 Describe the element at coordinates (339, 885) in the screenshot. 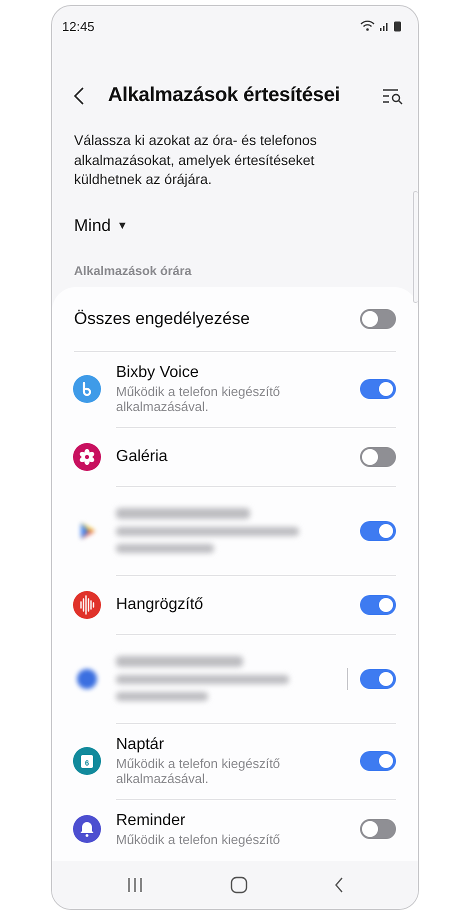

I see `back-icon` at that location.